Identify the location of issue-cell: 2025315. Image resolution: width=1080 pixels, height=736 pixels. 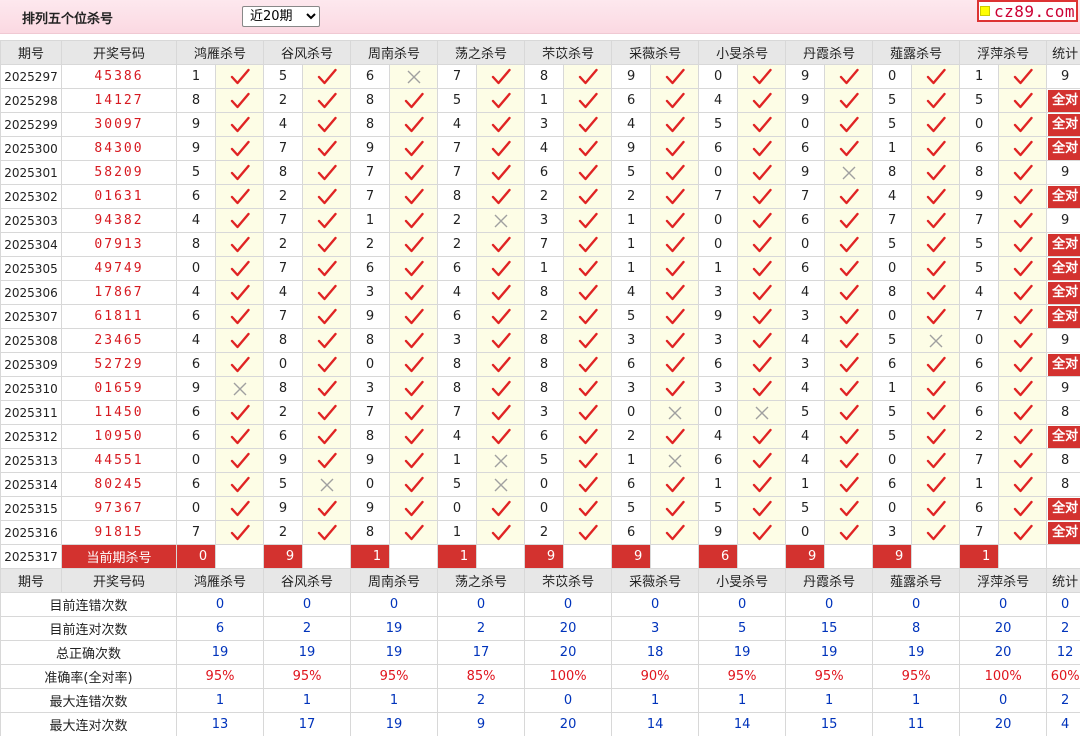
(31, 508).